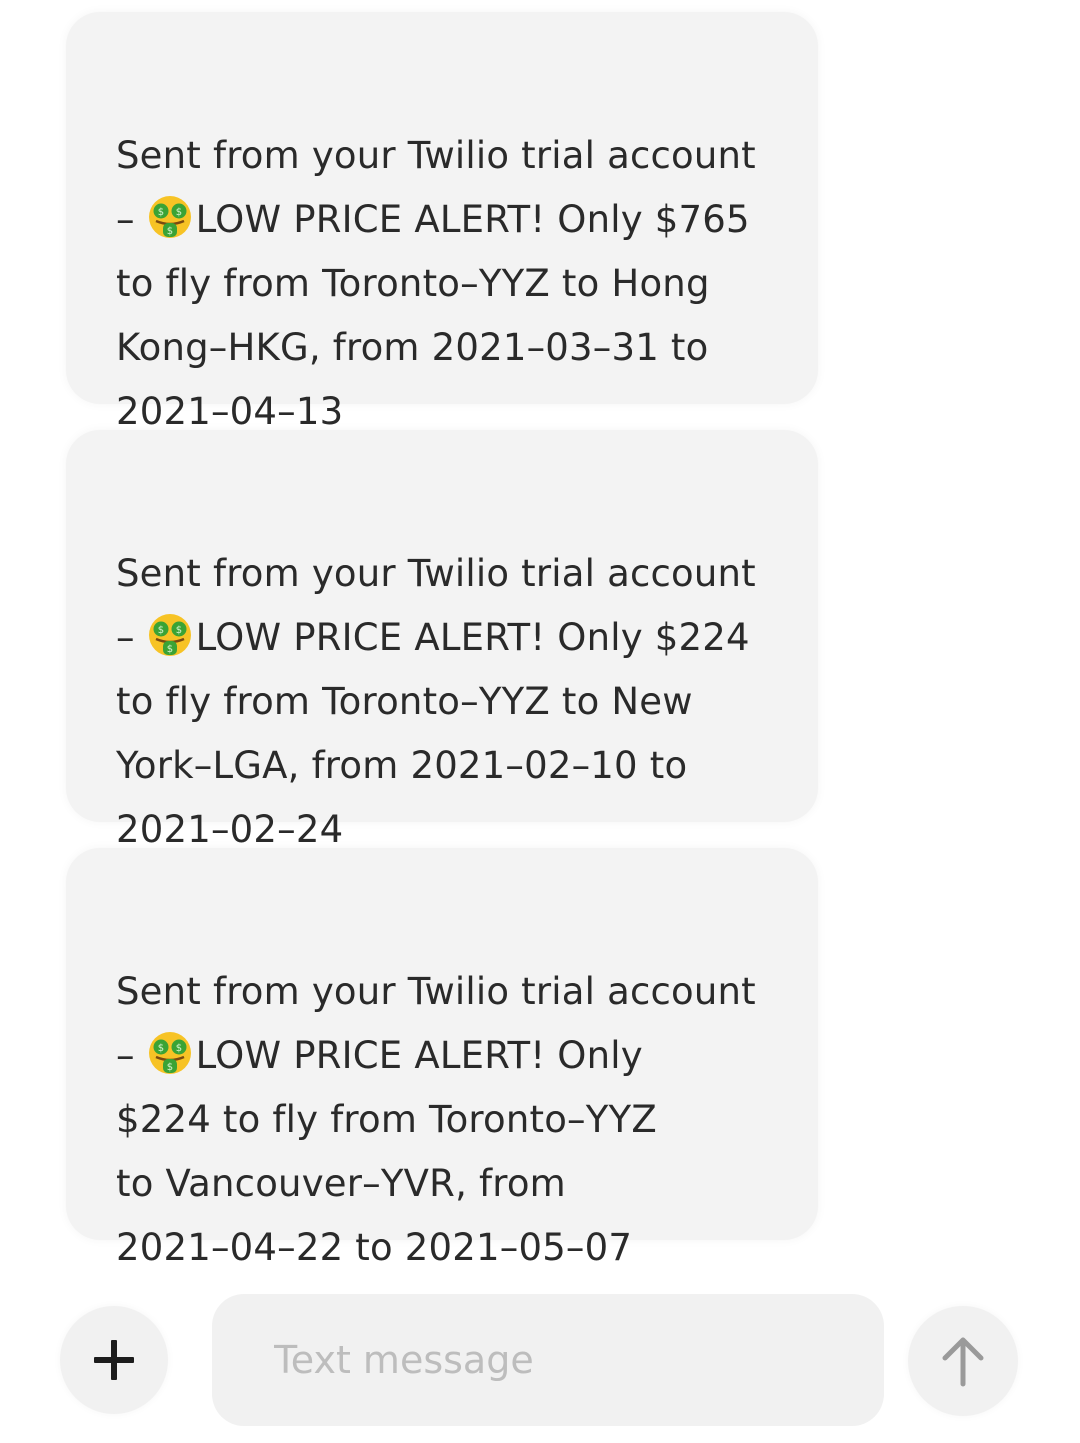  I want to click on arrow-up-icon, so click(963, 1362).